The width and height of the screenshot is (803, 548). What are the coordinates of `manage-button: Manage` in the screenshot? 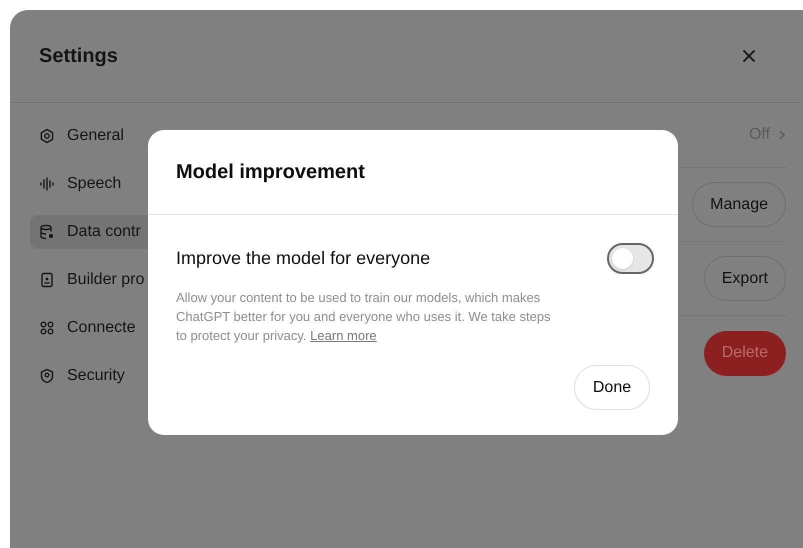 It's located at (739, 204).